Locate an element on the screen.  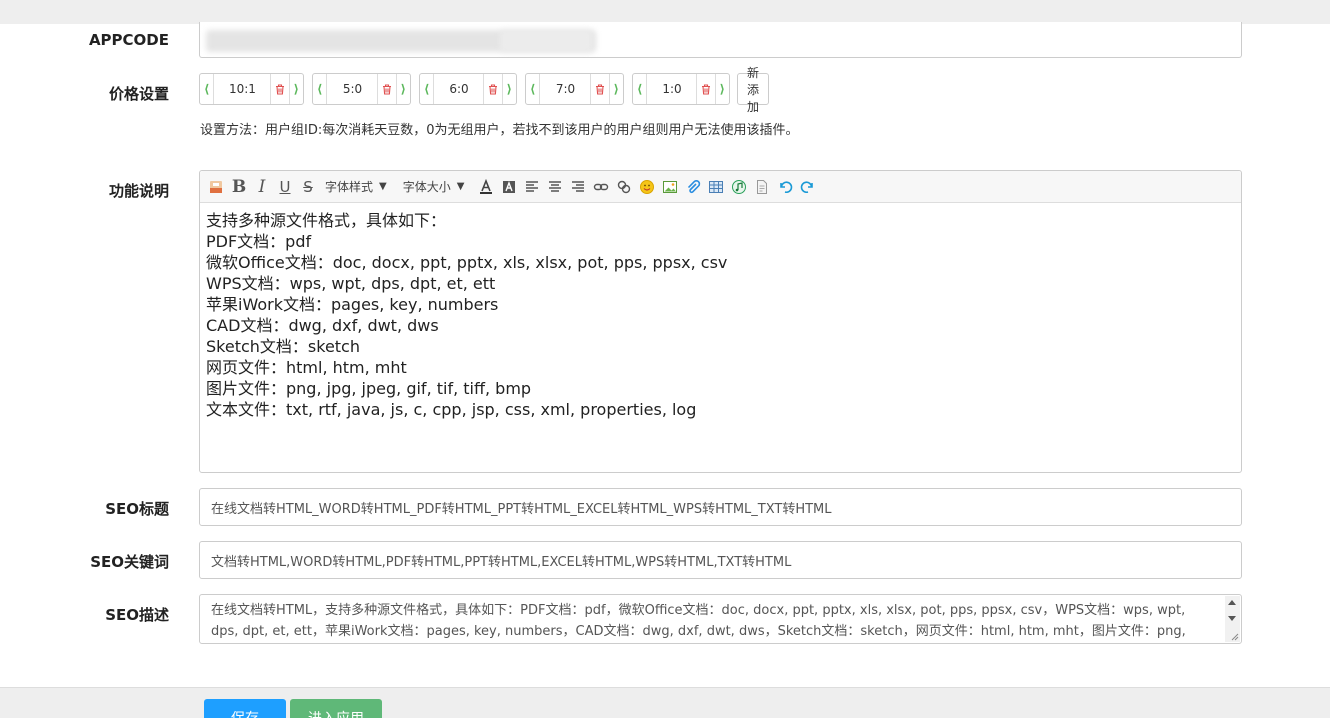
footer-bar is located at coordinates (665, 702).